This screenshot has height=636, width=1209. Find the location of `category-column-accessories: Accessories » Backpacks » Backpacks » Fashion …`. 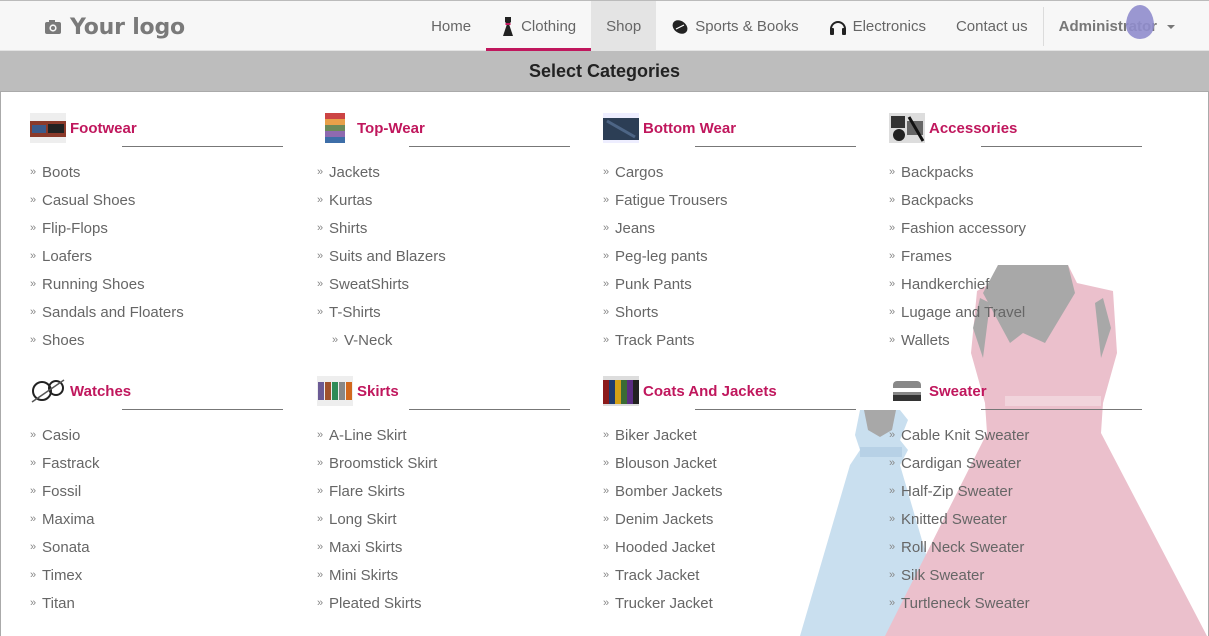

category-column-accessories: Accessories » Backpacks » Backpacks » Fashion … is located at coordinates (1015, 233).